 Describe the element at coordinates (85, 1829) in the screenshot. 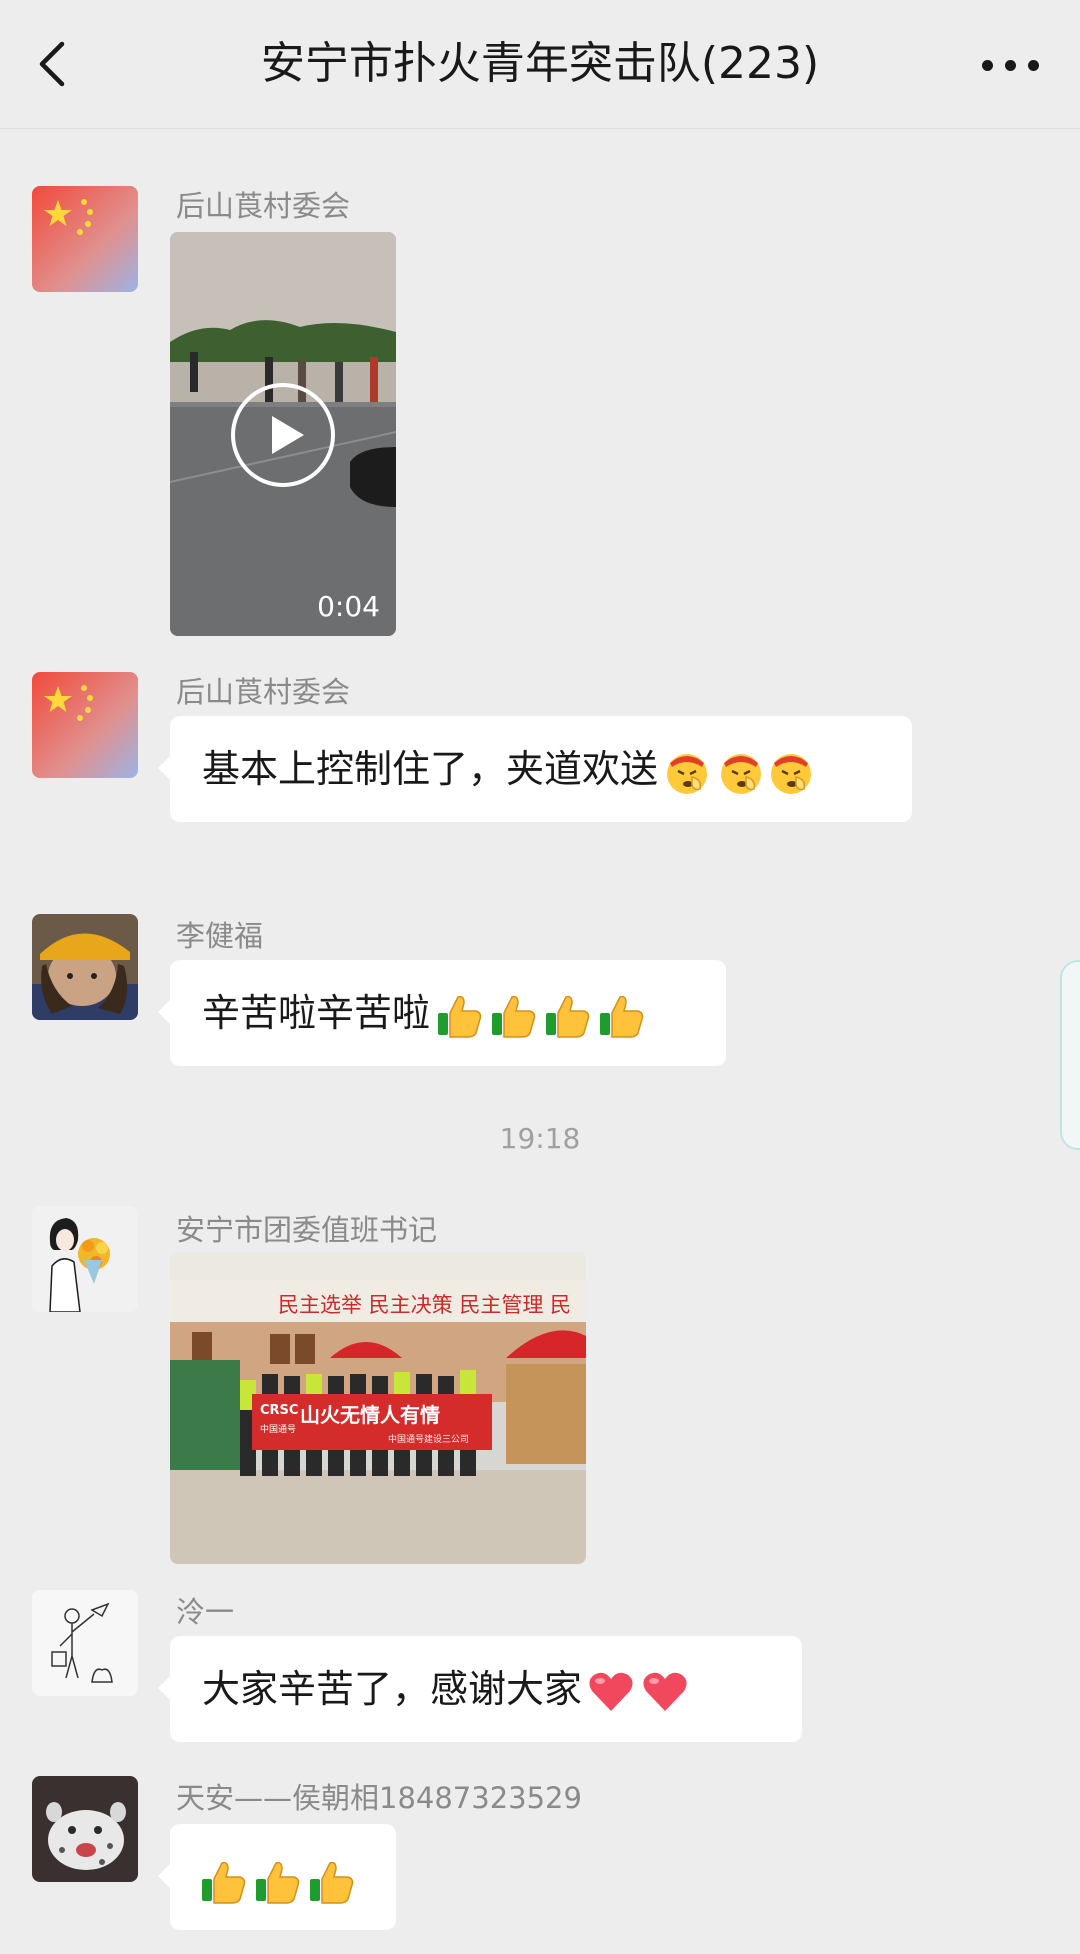

I see `avatar-snow-leopard` at that location.